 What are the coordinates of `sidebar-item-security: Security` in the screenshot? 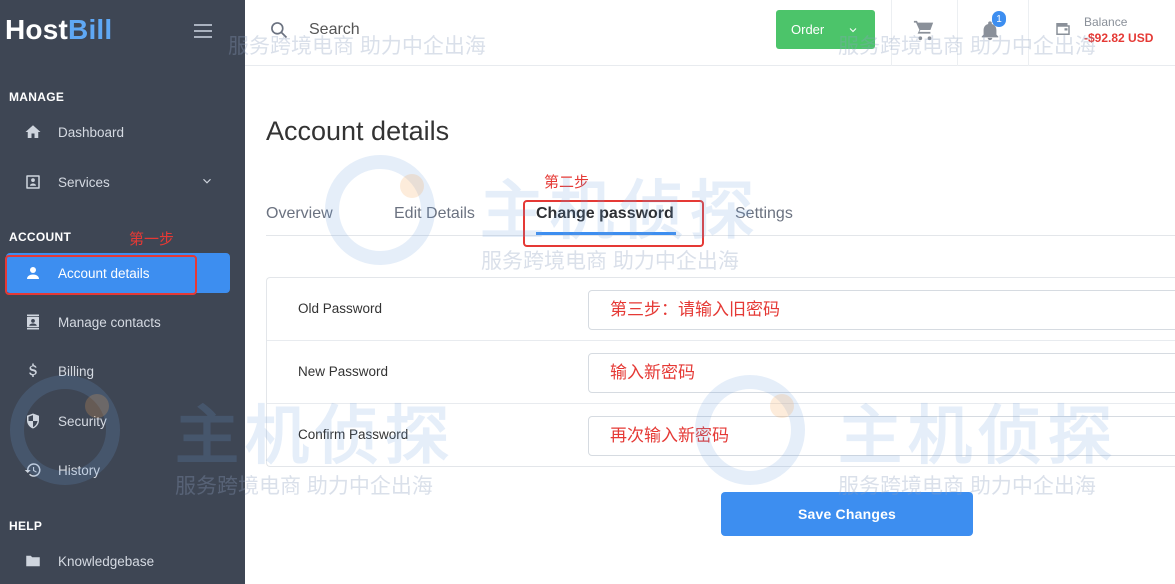 It's located at (118, 421).